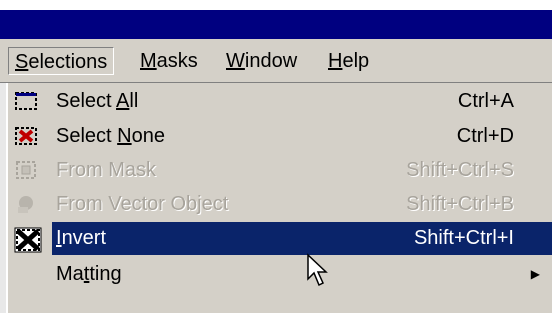 The height and width of the screenshot is (313, 552). What do you see at coordinates (356, 61) in the screenshot?
I see `menu-help-label-rest: elp` at bounding box center [356, 61].